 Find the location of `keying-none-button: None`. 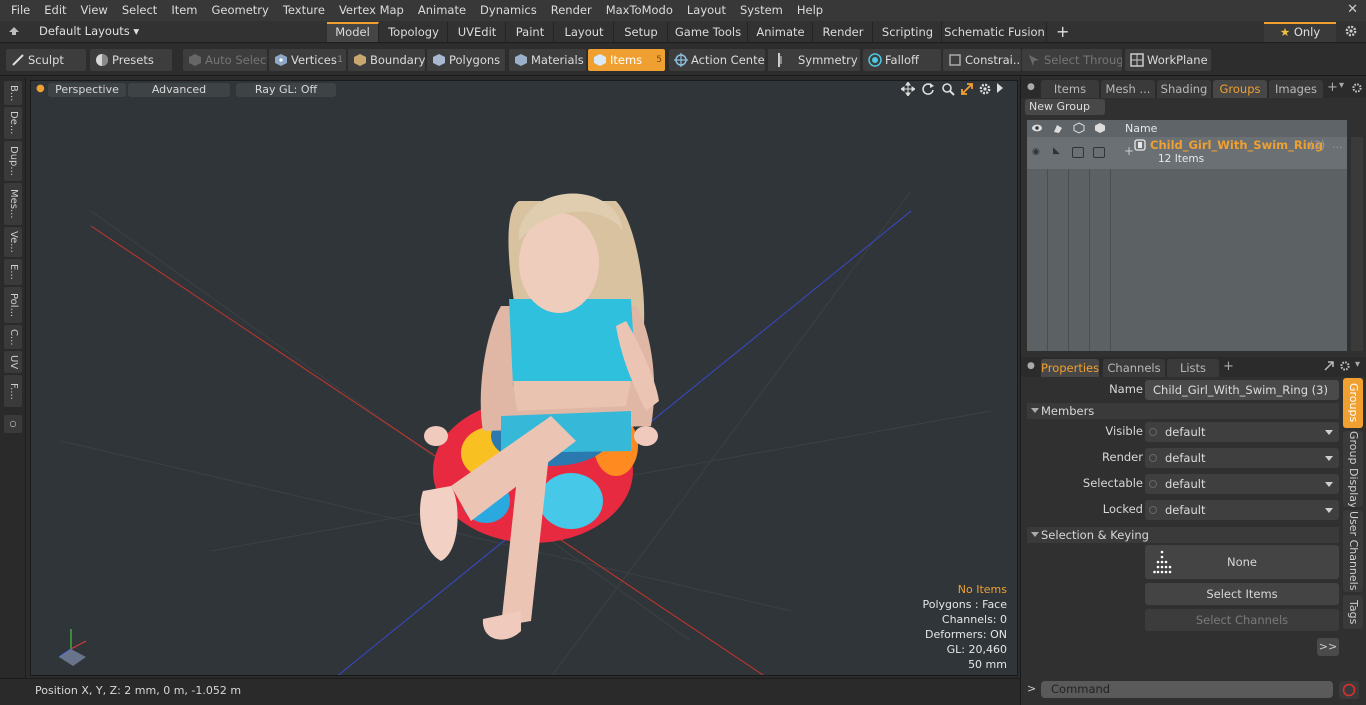

keying-none-button: None is located at coordinates (1242, 562).